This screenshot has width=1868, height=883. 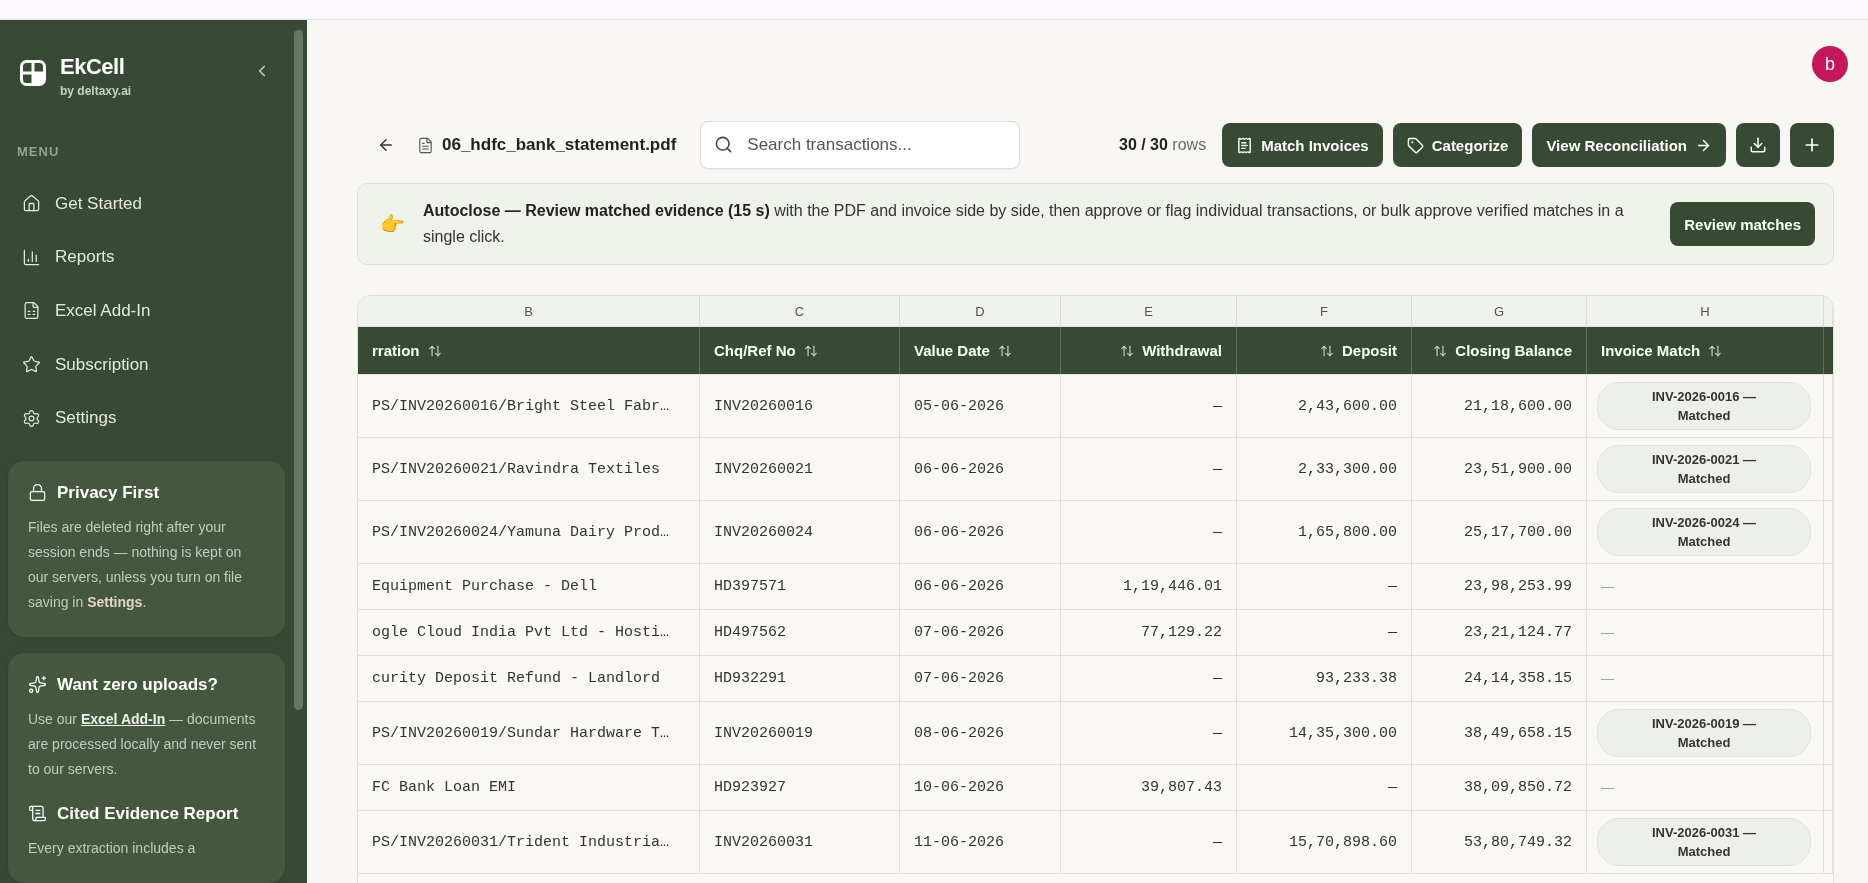 What do you see at coordinates (1149, 311) in the screenshot?
I see `column-letter: E` at bounding box center [1149, 311].